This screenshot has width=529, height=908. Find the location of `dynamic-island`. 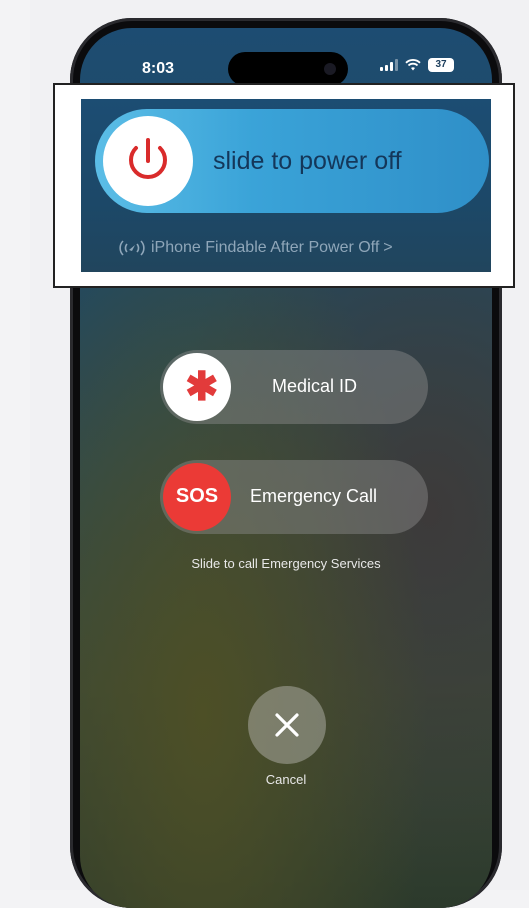

dynamic-island is located at coordinates (288, 69).